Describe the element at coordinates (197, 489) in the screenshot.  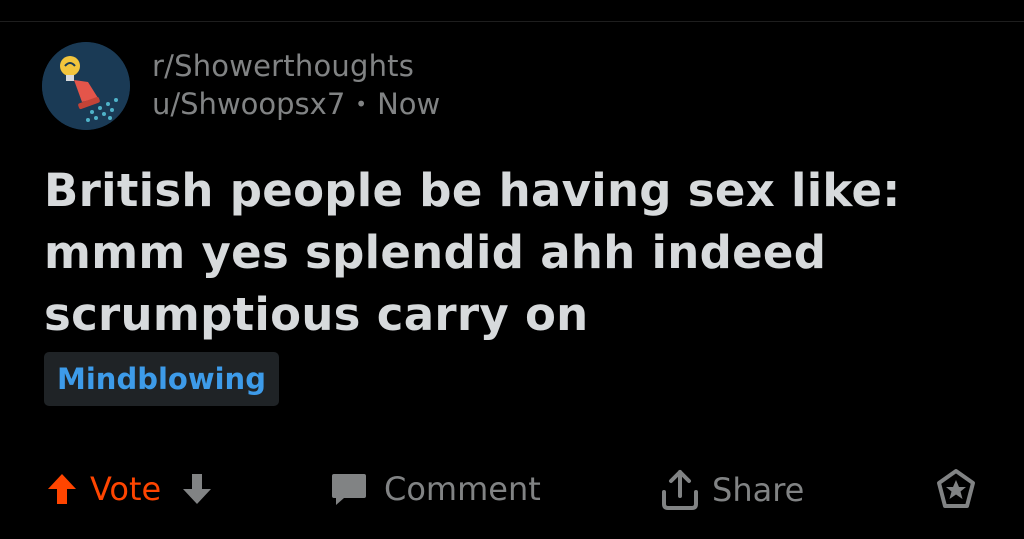
I see `arrow-down-icon` at that location.